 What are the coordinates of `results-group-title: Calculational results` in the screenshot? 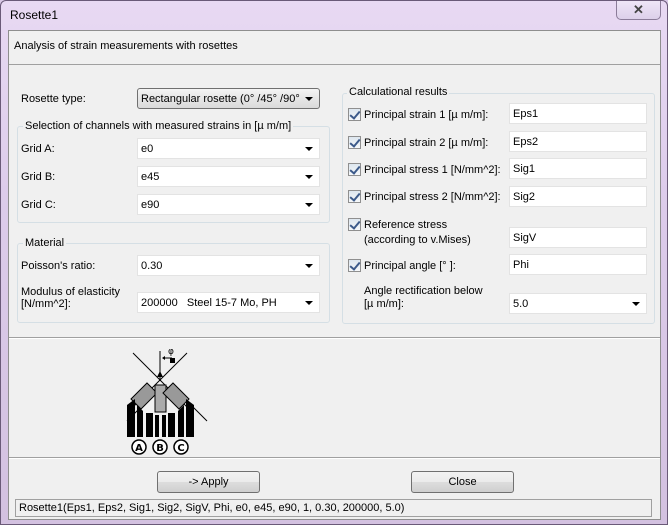 It's located at (398, 92).